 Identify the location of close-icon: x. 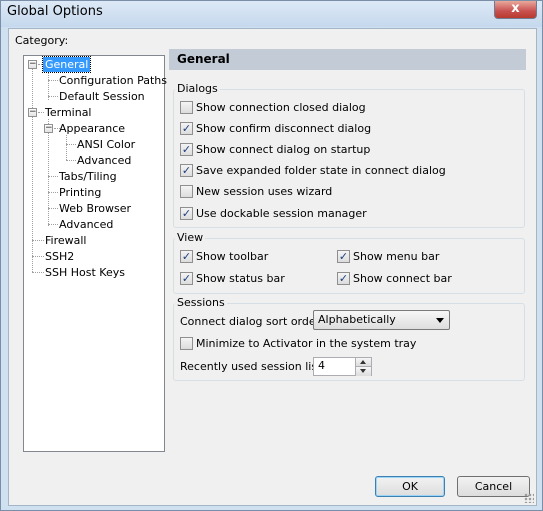
(515, 8).